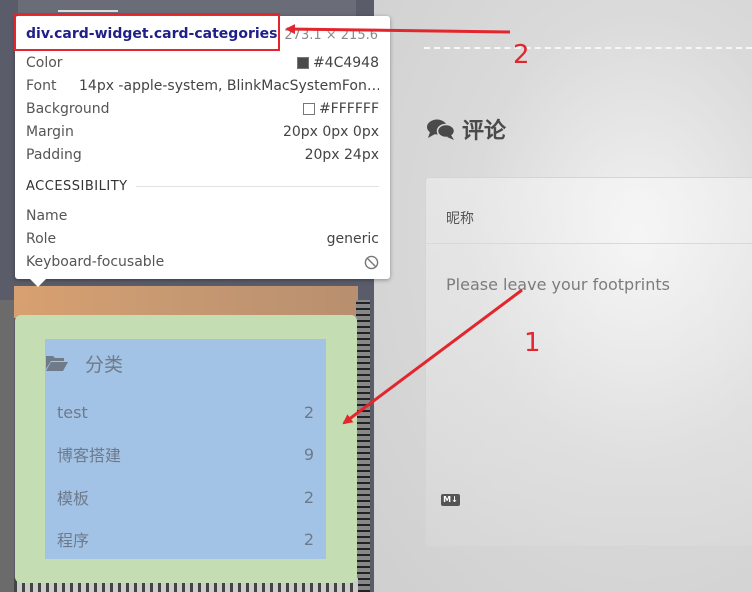 This screenshot has height=592, width=752. I want to click on section-rule, so click(257, 186).